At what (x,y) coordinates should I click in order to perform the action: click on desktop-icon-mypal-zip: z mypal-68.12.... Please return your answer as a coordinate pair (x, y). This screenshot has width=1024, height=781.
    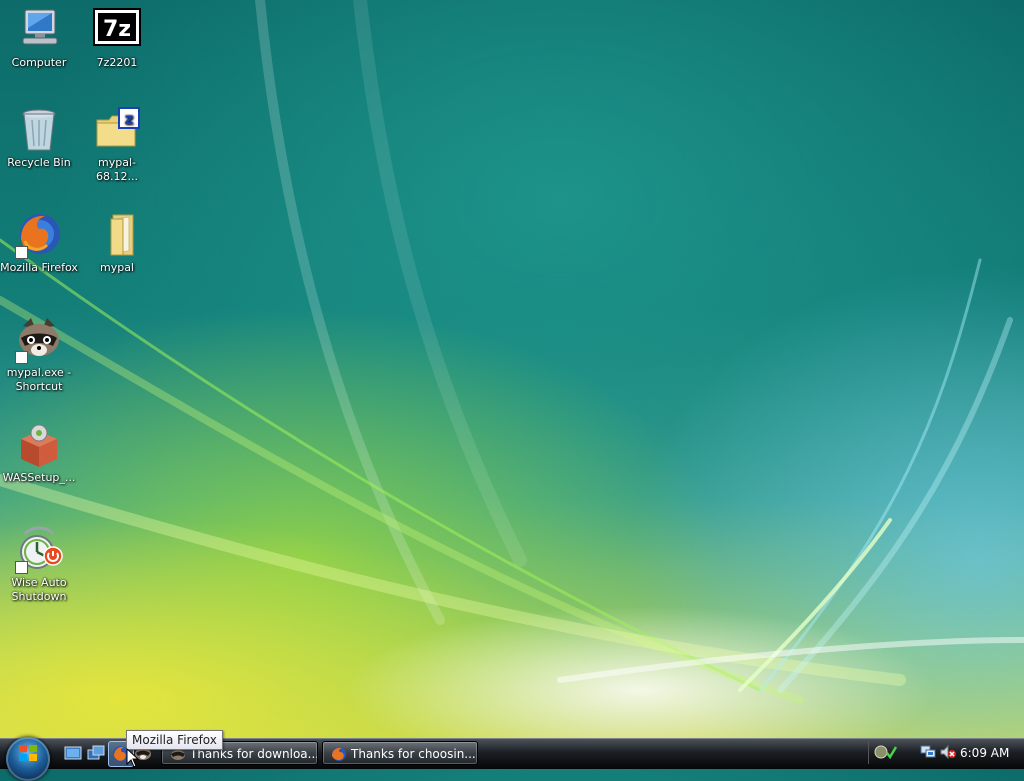
    Looking at the image, I should click on (117, 145).